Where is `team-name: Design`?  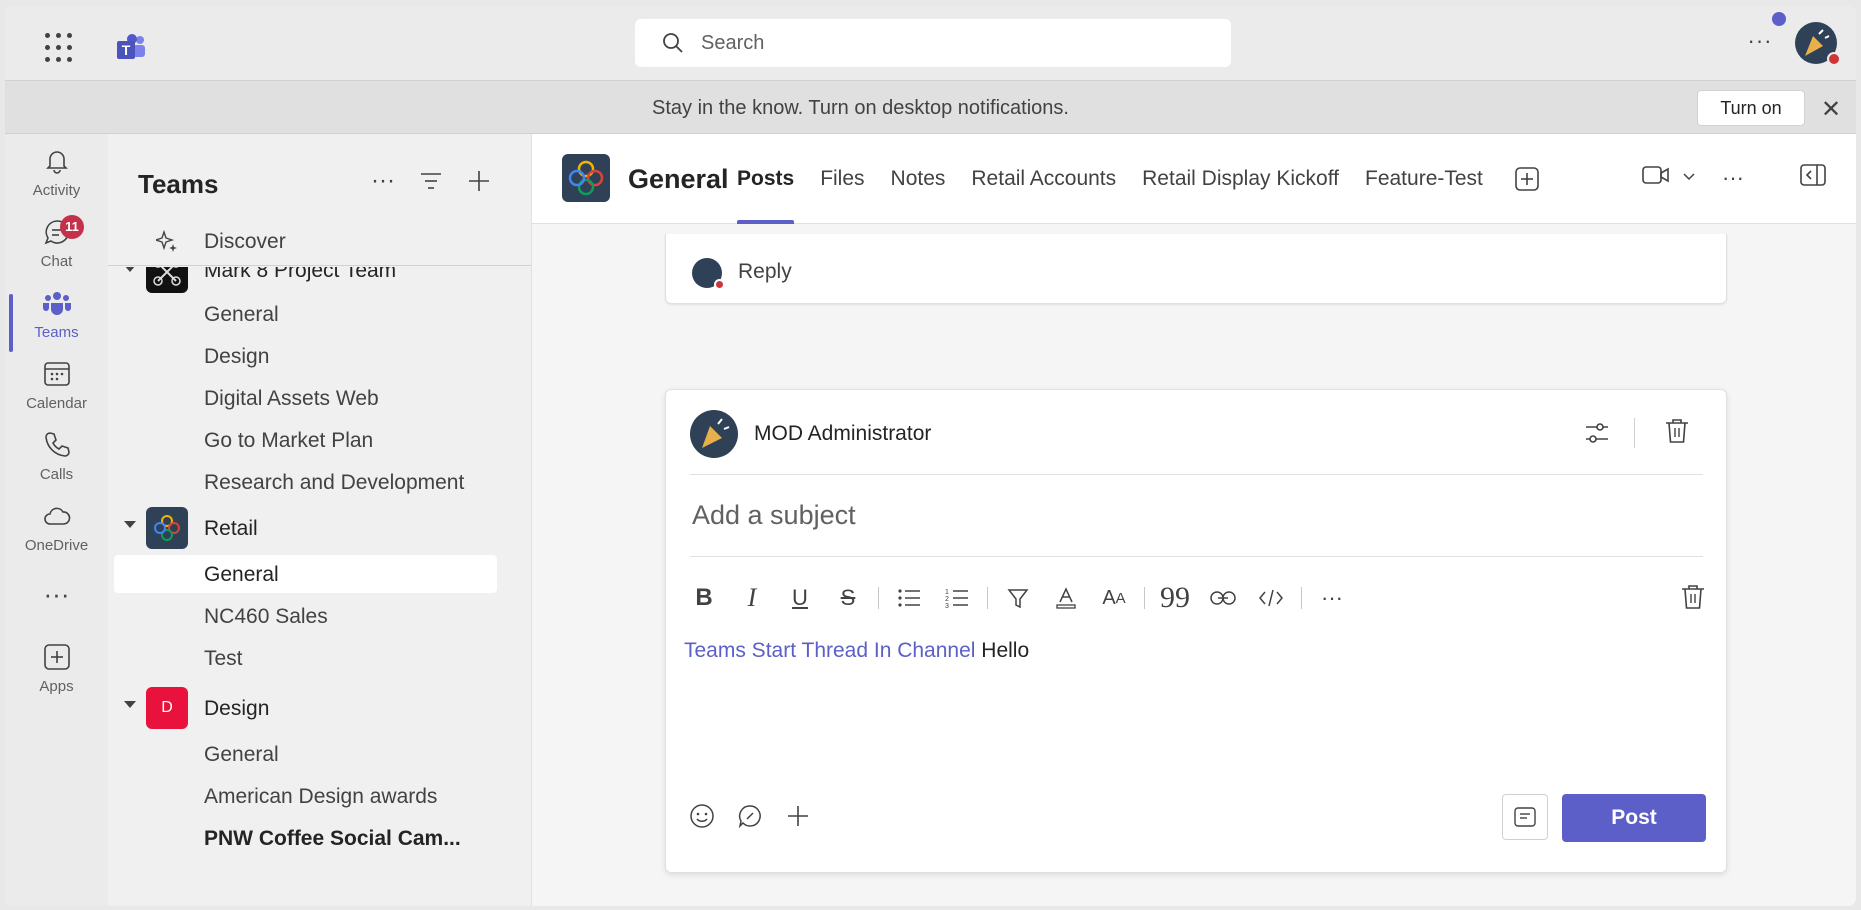 team-name: Design is located at coordinates (237, 708).